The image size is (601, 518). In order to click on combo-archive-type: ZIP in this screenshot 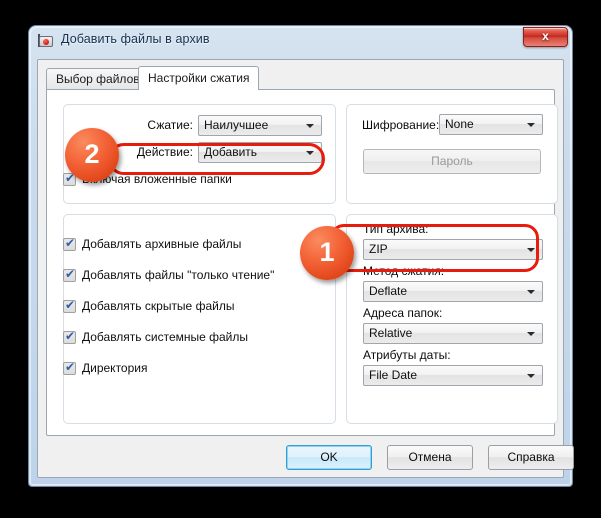, I will do `click(453, 249)`.